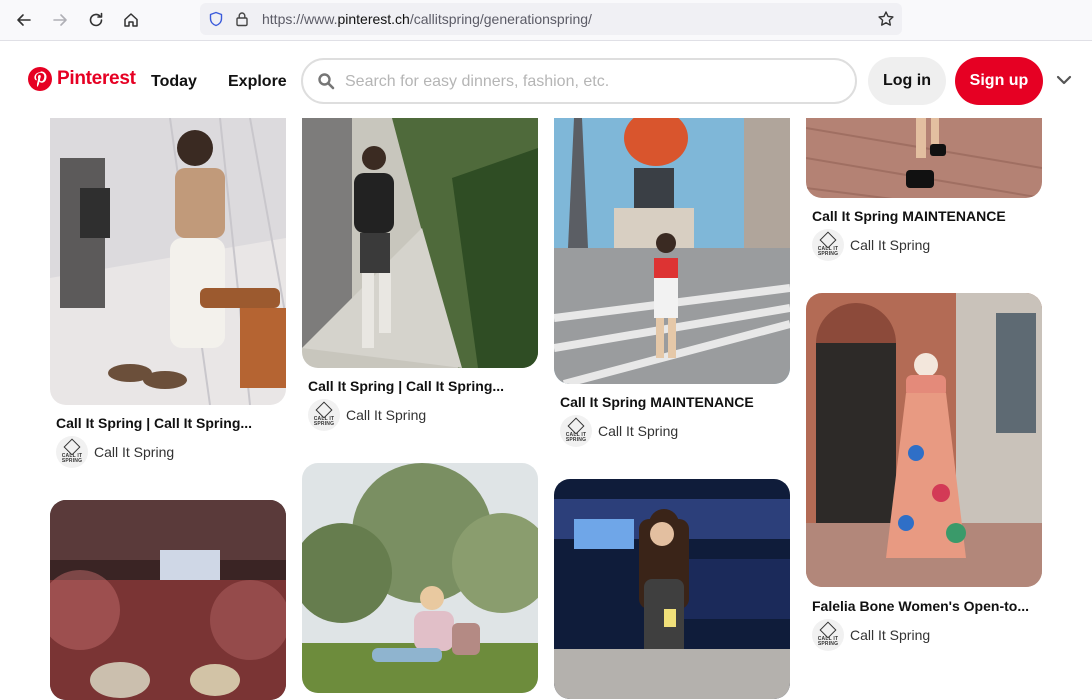 This screenshot has width=1092, height=700. I want to click on reload-button, so click(96, 20).